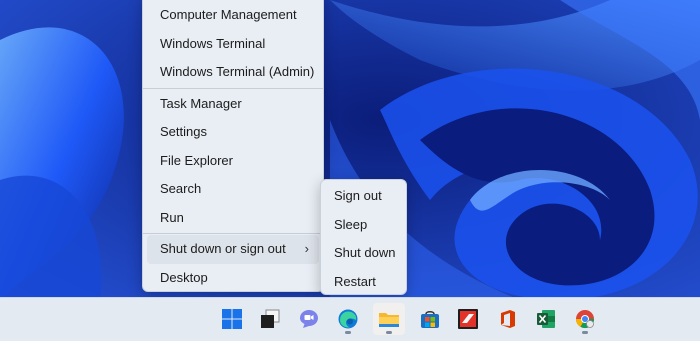 This screenshot has width=700, height=341. I want to click on microsoft-store-icon, so click(430, 319).